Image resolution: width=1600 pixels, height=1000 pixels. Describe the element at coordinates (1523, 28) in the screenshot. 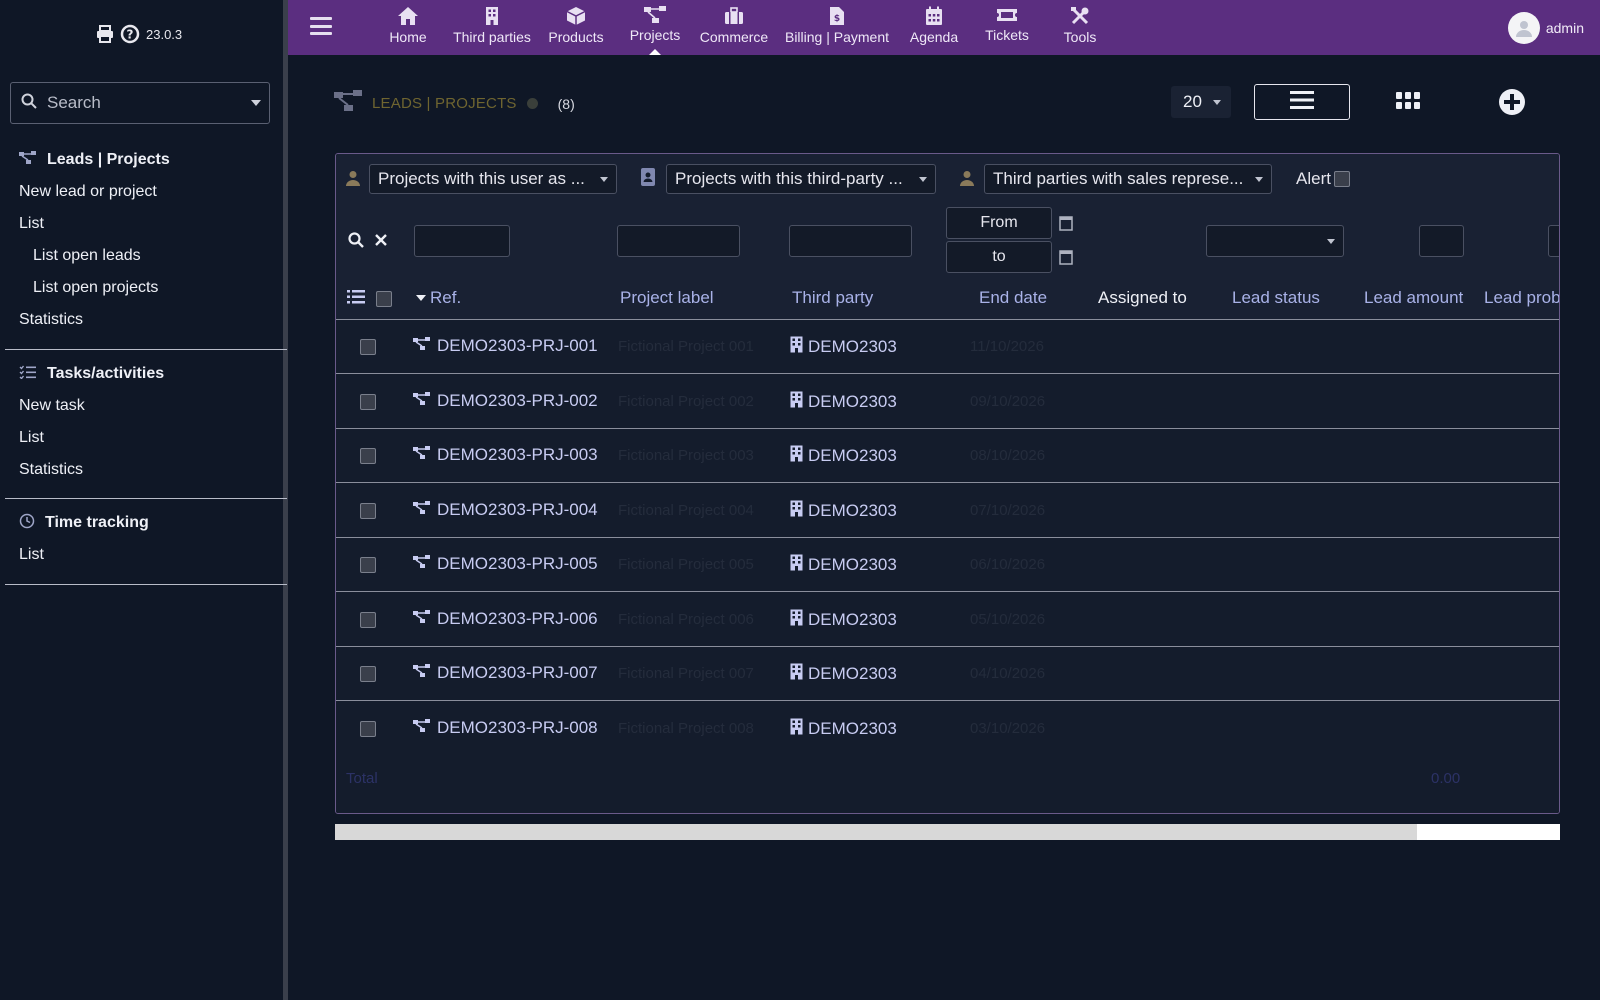

I see `avatar` at that location.